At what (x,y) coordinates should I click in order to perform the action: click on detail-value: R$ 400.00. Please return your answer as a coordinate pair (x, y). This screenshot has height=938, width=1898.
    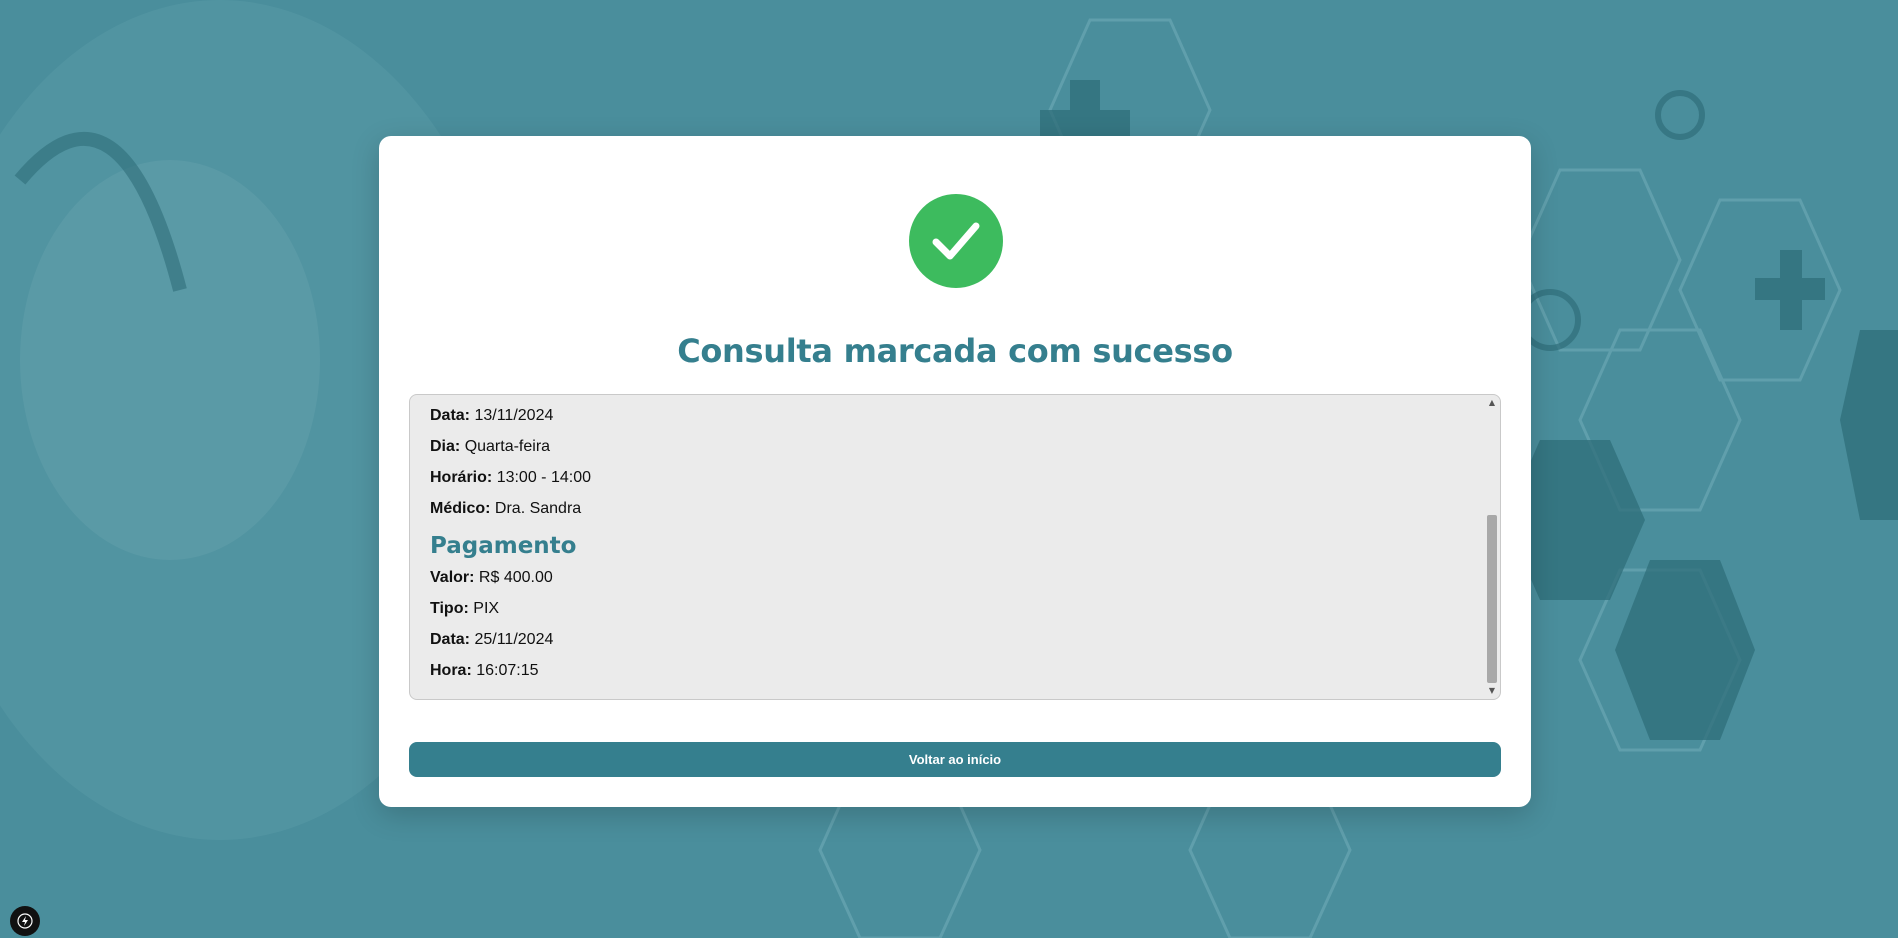
    Looking at the image, I should click on (515, 577).